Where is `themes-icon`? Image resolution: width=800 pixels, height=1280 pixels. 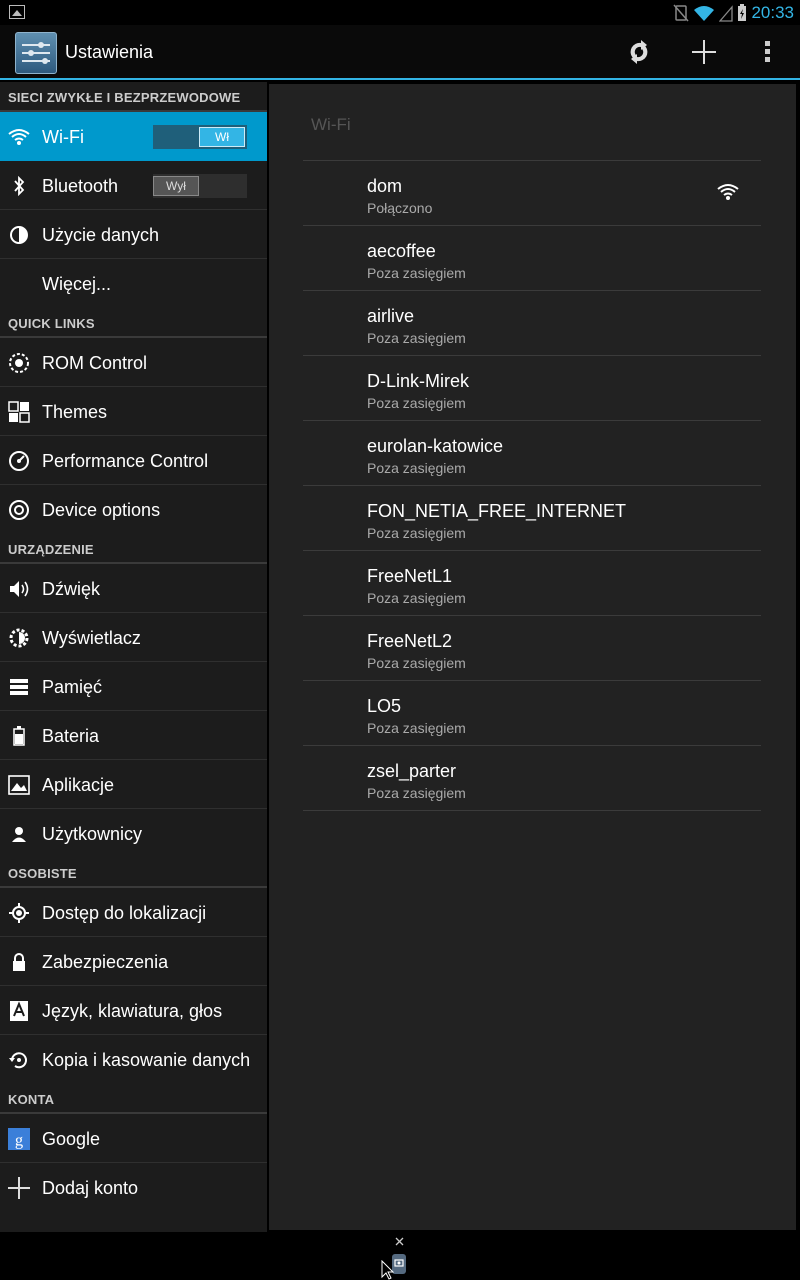 themes-icon is located at coordinates (19, 412).